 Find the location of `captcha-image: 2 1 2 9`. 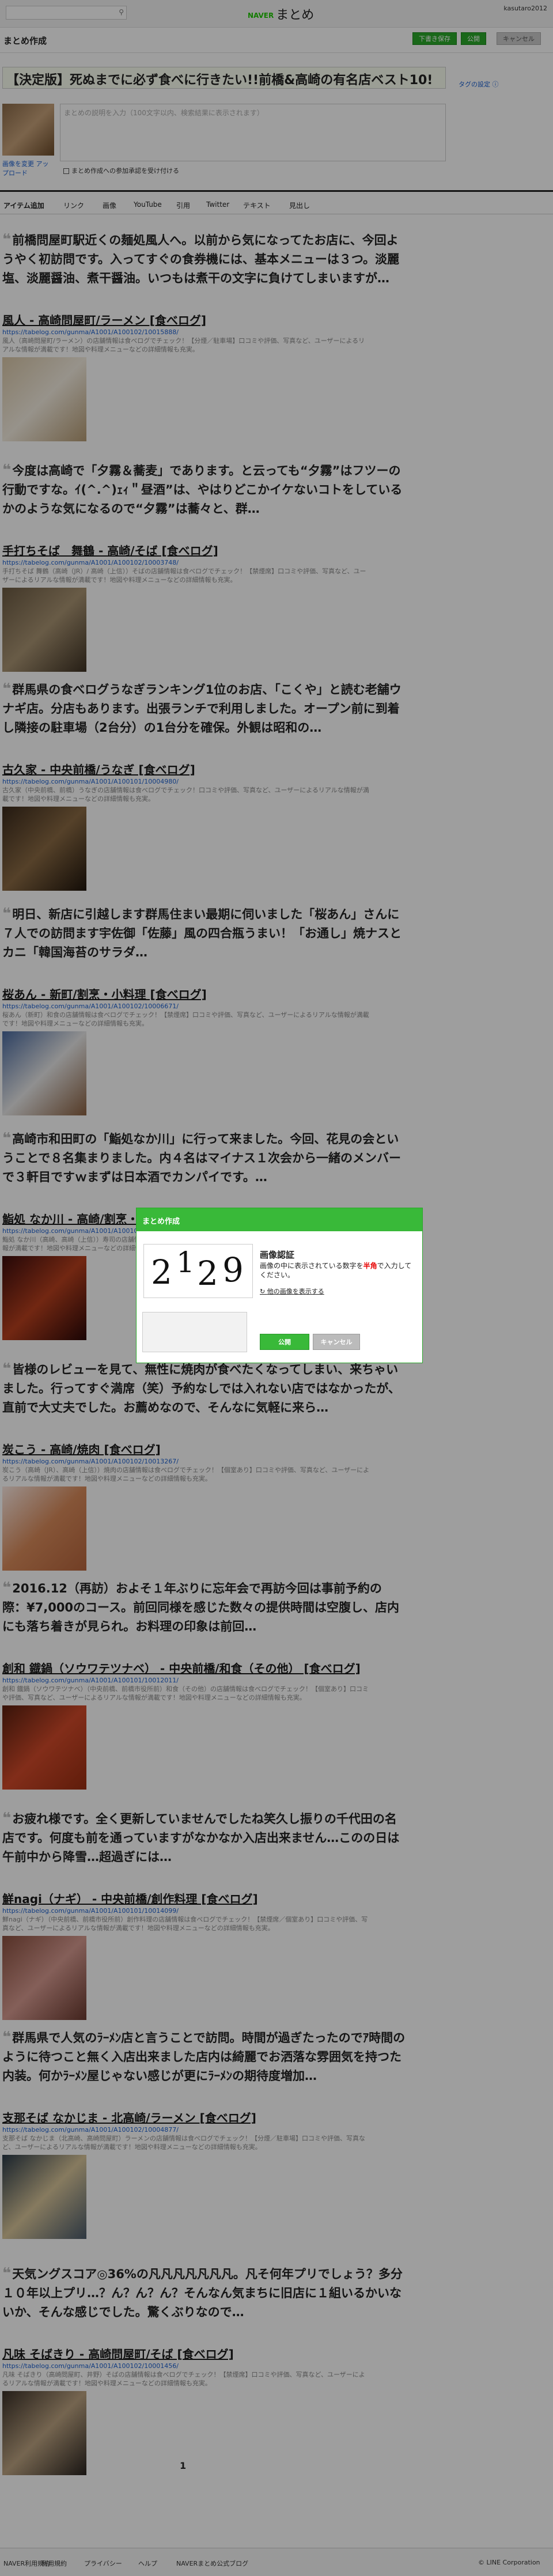

captcha-image: 2 1 2 9 is located at coordinates (198, 1271).